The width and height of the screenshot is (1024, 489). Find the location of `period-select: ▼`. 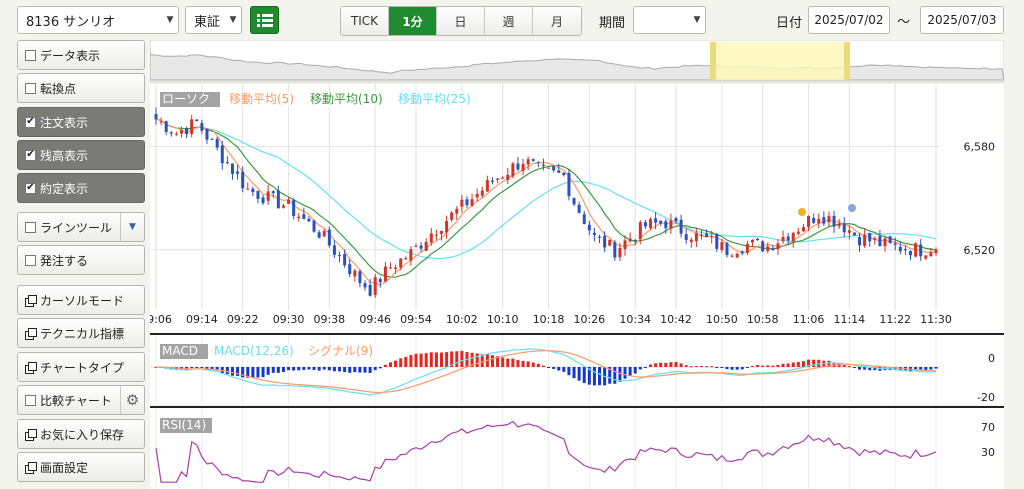

period-select: ▼ is located at coordinates (669, 20).